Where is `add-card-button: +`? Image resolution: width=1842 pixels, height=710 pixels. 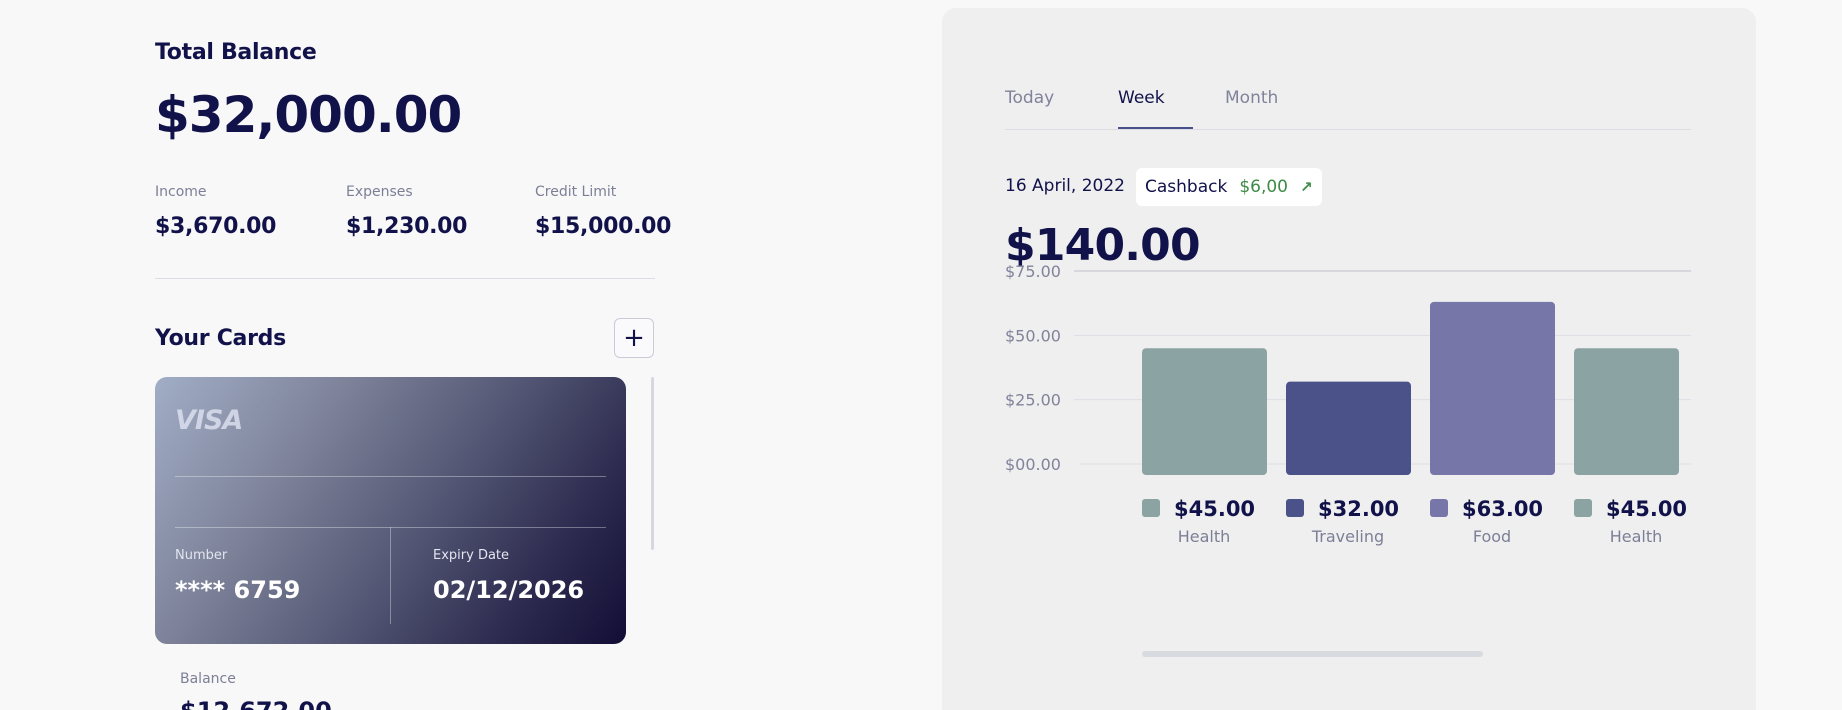
add-card-button: + is located at coordinates (634, 338).